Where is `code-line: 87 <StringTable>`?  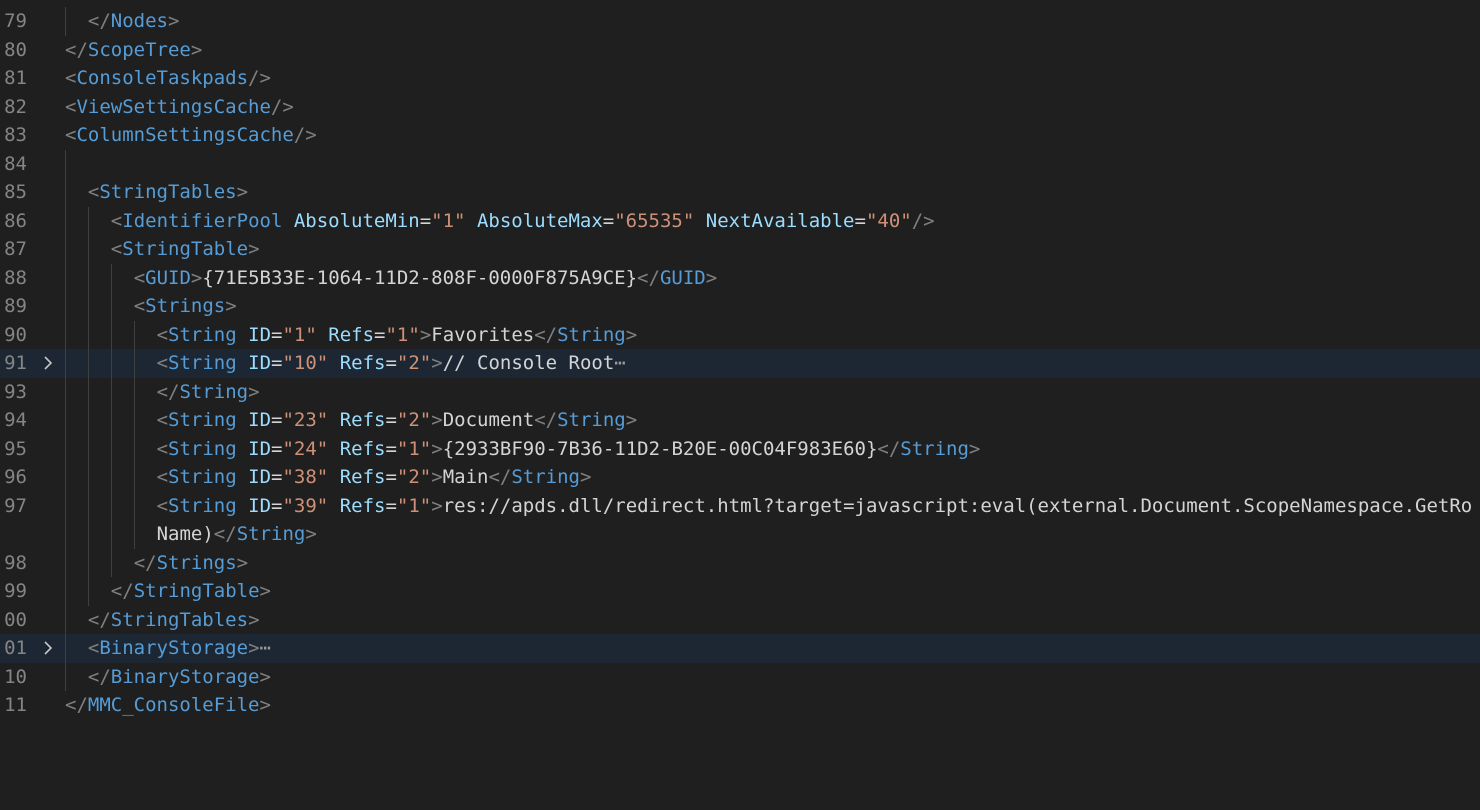 code-line: 87 <StringTable> is located at coordinates (740, 249).